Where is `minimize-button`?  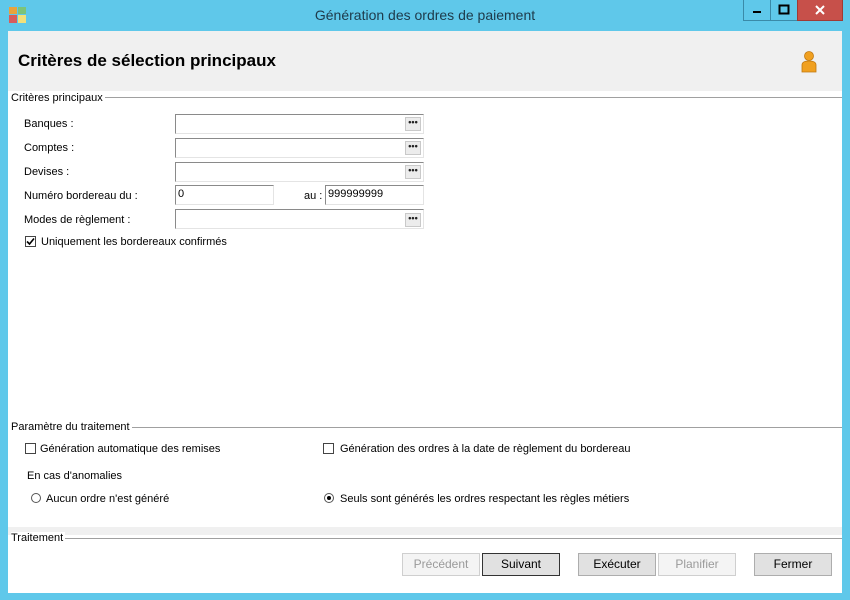 minimize-button is located at coordinates (757, 10).